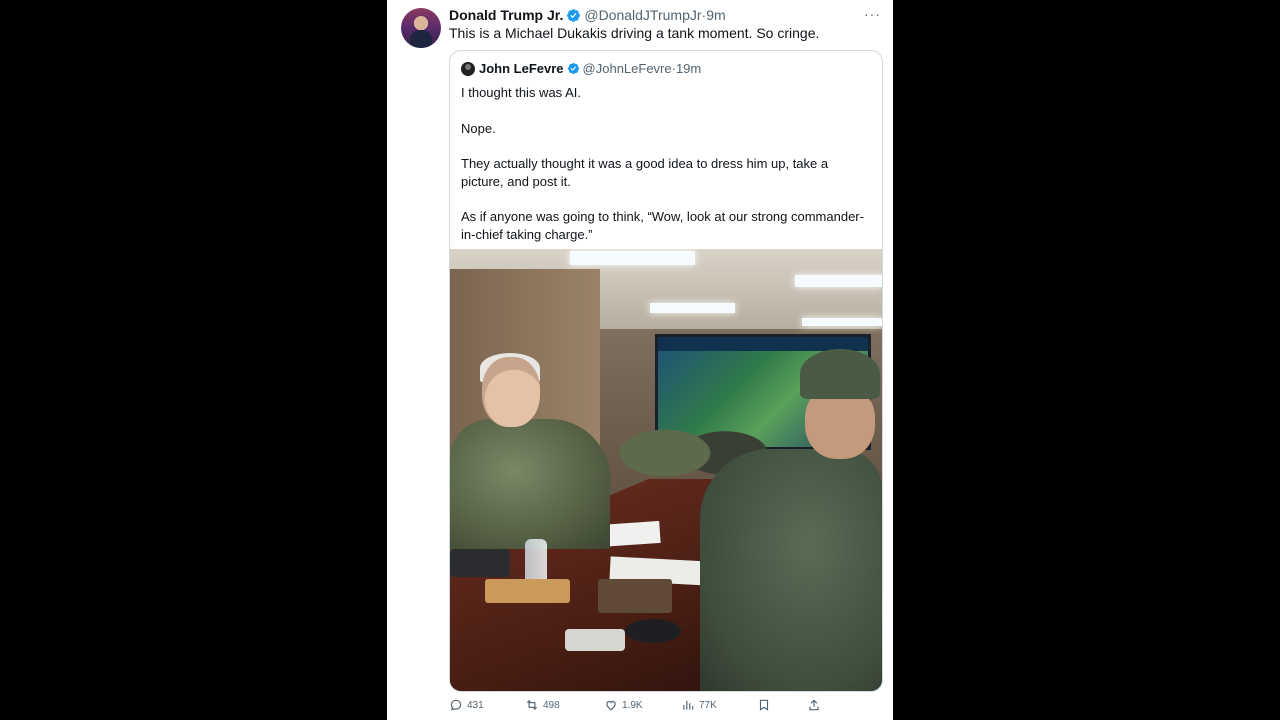  I want to click on reply-button: 431, so click(466, 705).